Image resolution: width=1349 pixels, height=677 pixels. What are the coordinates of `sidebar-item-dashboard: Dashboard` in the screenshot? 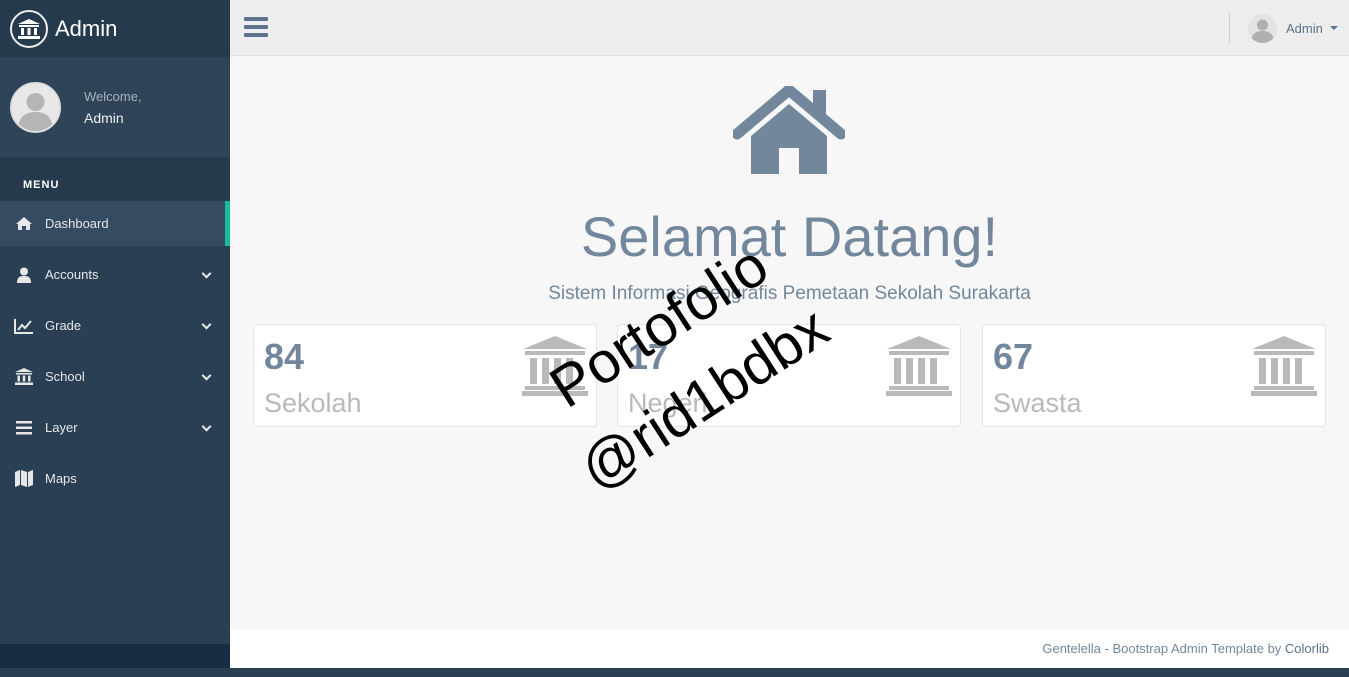 It's located at (115, 223).